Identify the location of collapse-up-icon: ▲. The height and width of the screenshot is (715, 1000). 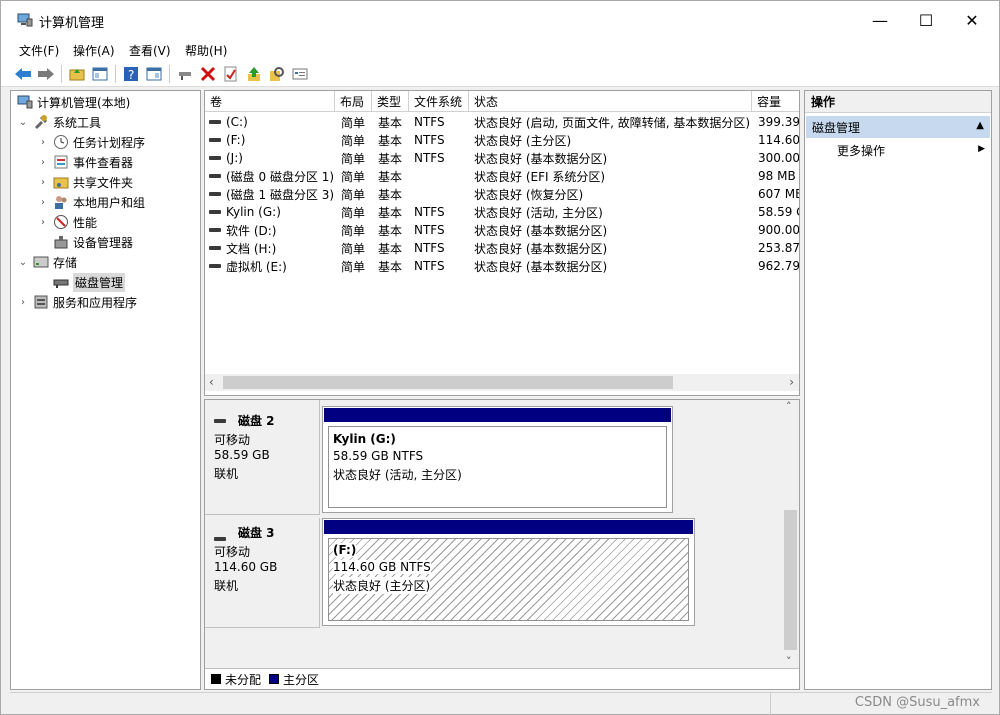
(980, 125).